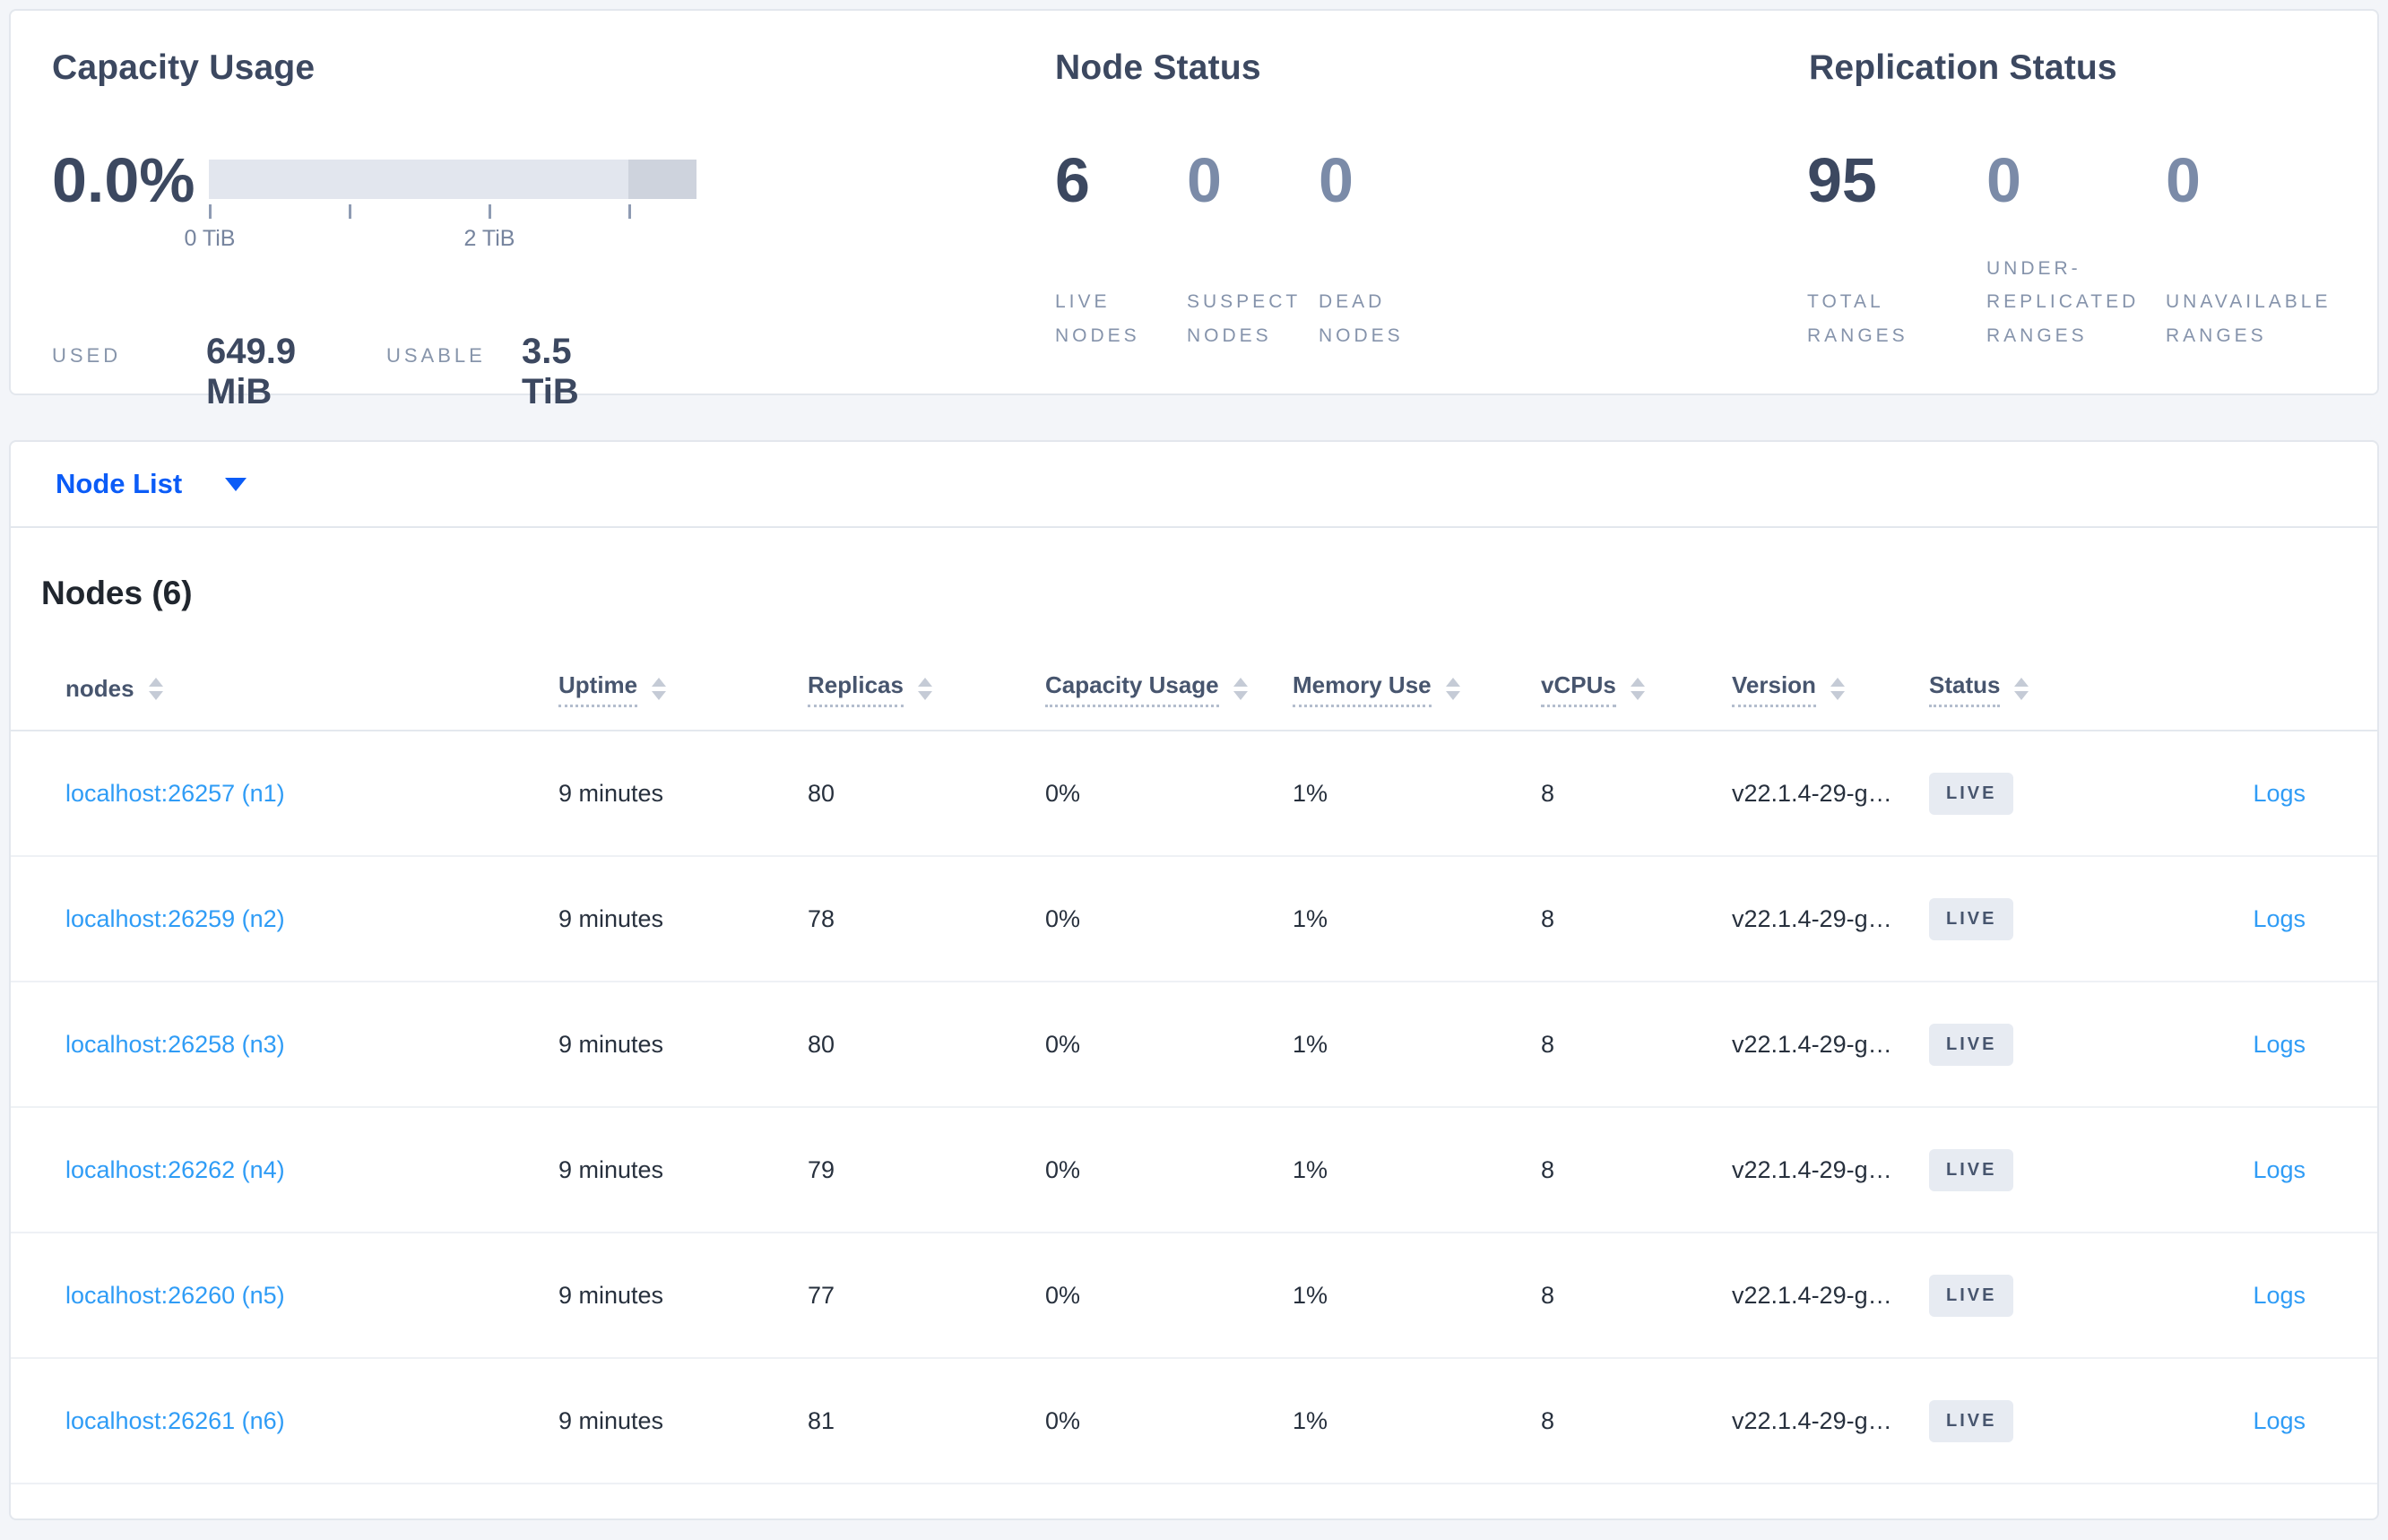 This screenshot has height=1540, width=2388. I want to click on node-link: localhost:26262 (n4), so click(175, 1169).